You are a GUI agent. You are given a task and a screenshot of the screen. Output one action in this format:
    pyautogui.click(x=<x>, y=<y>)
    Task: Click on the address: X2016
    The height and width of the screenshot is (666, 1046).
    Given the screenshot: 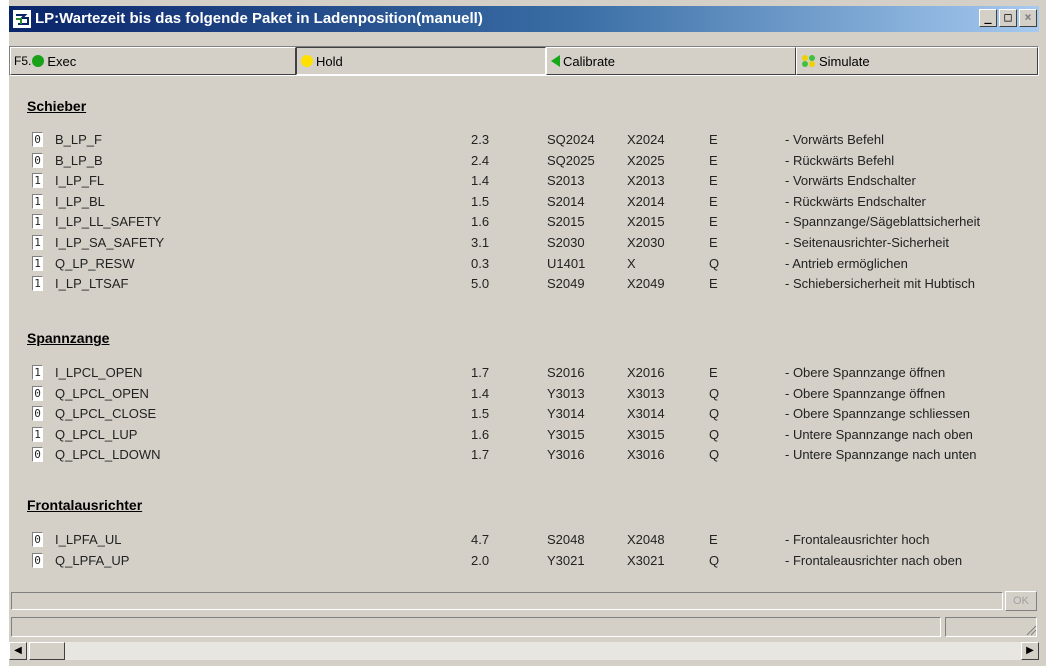 What is the action you would take?
    pyautogui.click(x=646, y=372)
    